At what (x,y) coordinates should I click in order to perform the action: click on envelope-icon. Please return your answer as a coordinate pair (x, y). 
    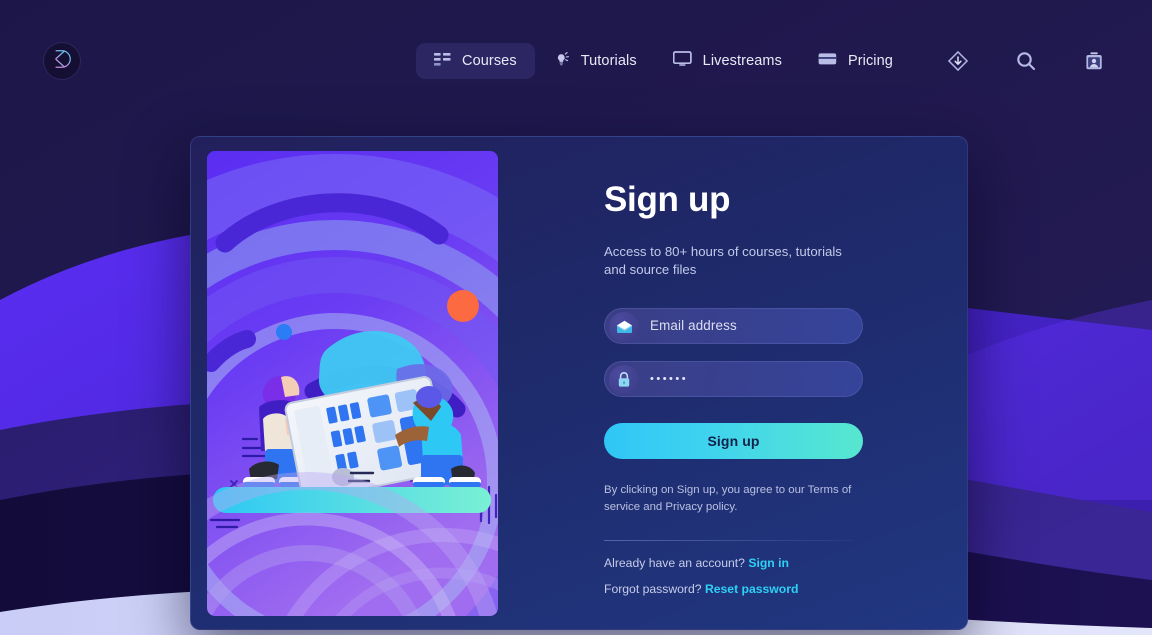
    Looking at the image, I should click on (624, 326).